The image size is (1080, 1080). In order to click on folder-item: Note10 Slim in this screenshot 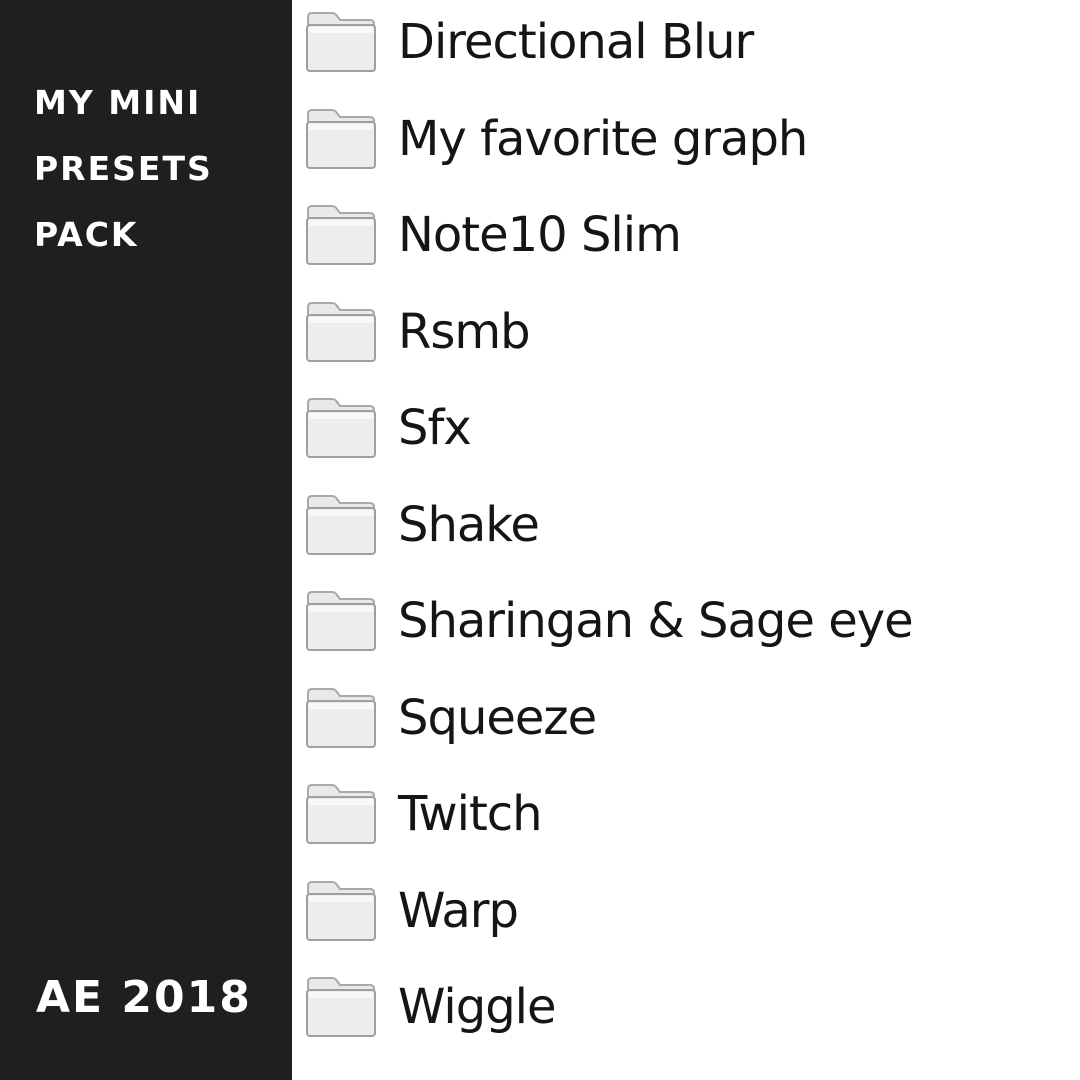, I will do `click(608, 235)`.